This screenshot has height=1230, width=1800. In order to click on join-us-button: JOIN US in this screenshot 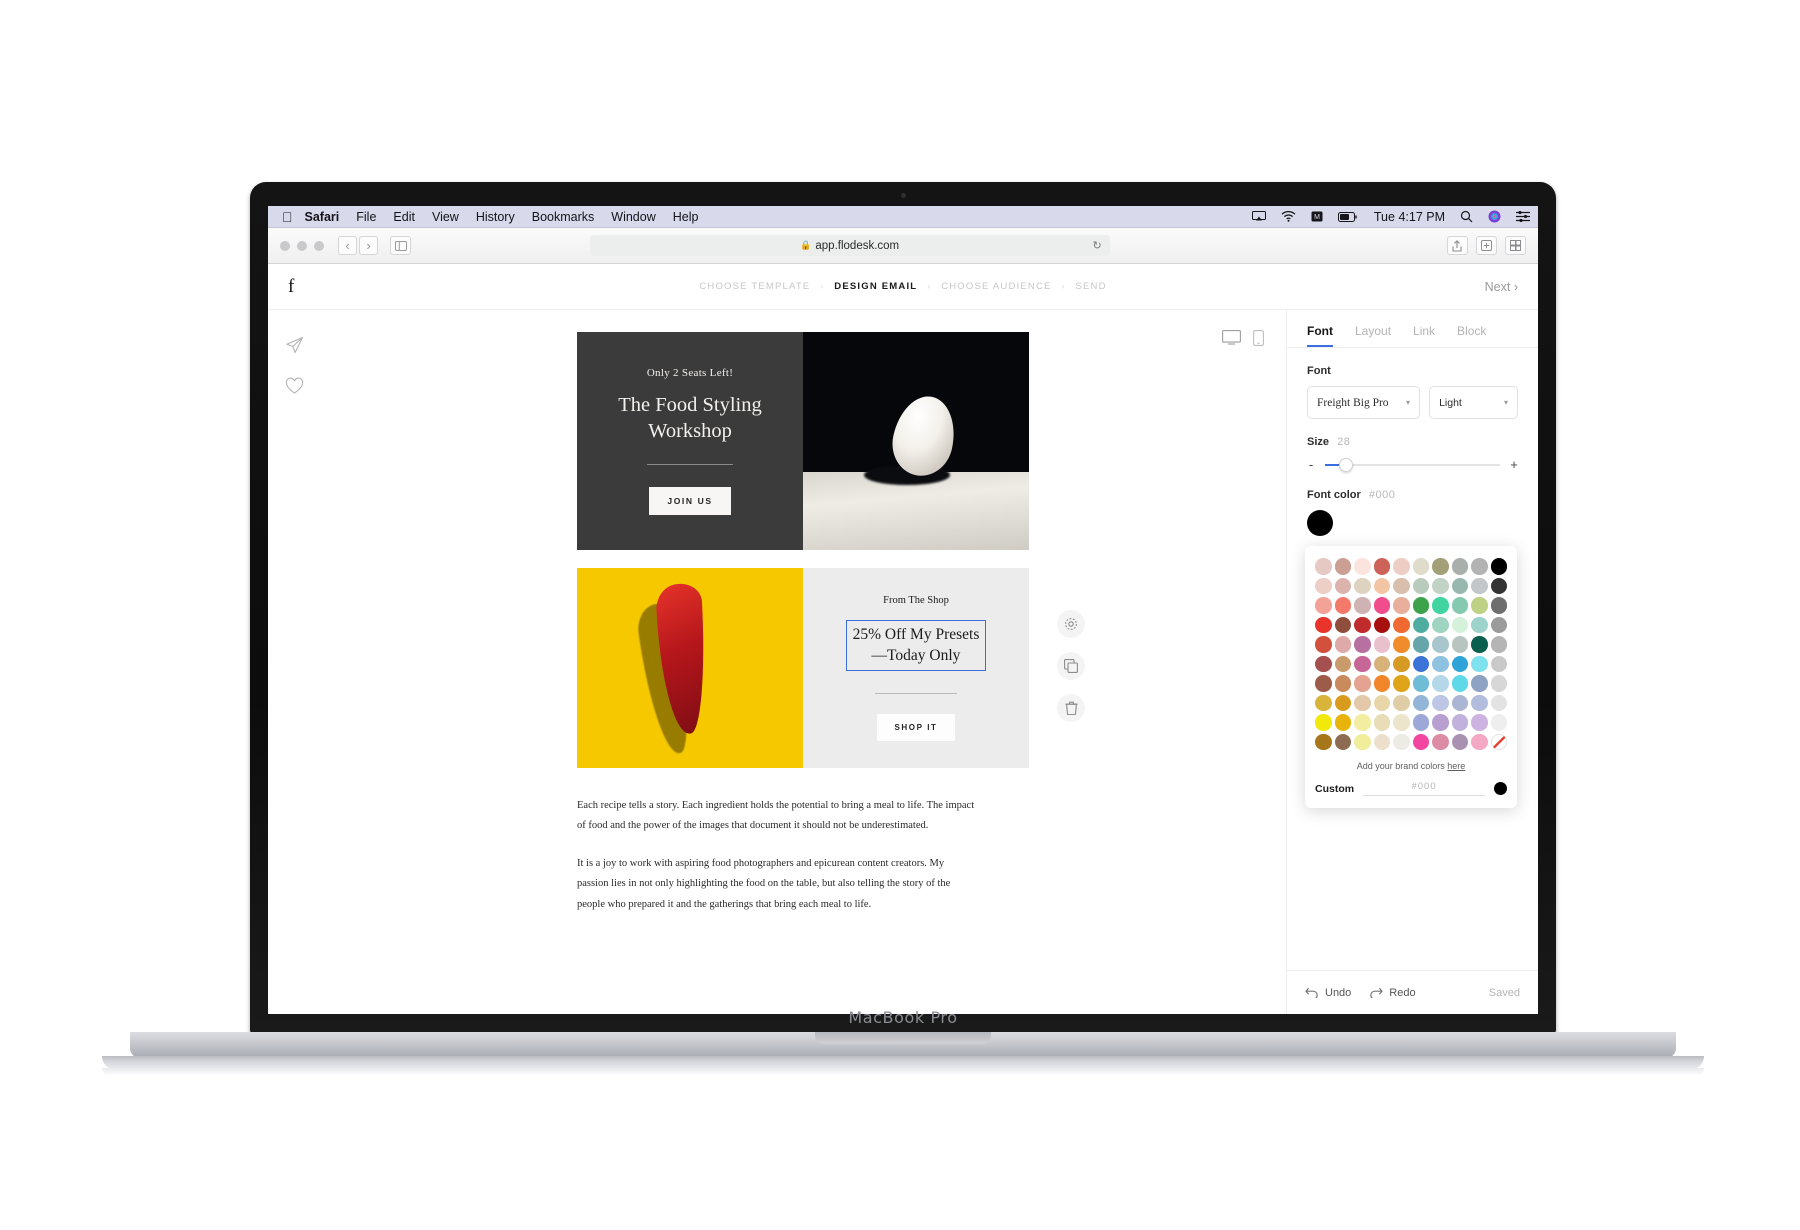, I will do `click(690, 501)`.